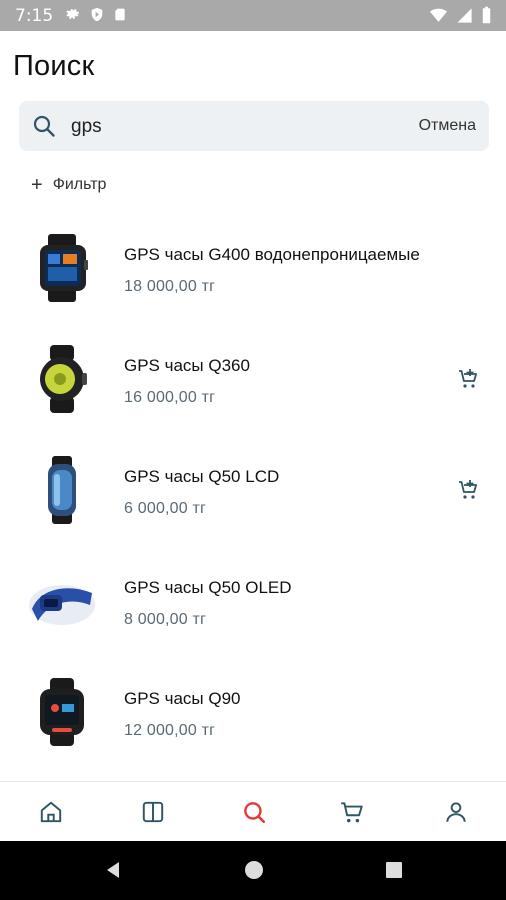 The image size is (506, 900). I want to click on product-price: 18 000,00 тг, so click(170, 286).